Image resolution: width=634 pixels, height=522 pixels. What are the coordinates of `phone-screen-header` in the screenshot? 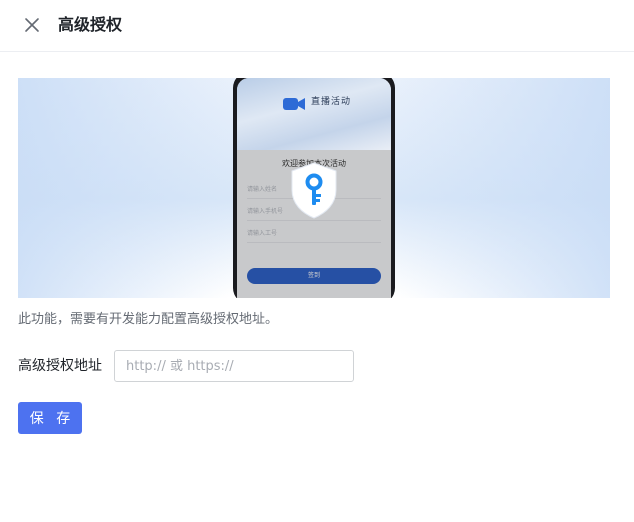 It's located at (314, 114).